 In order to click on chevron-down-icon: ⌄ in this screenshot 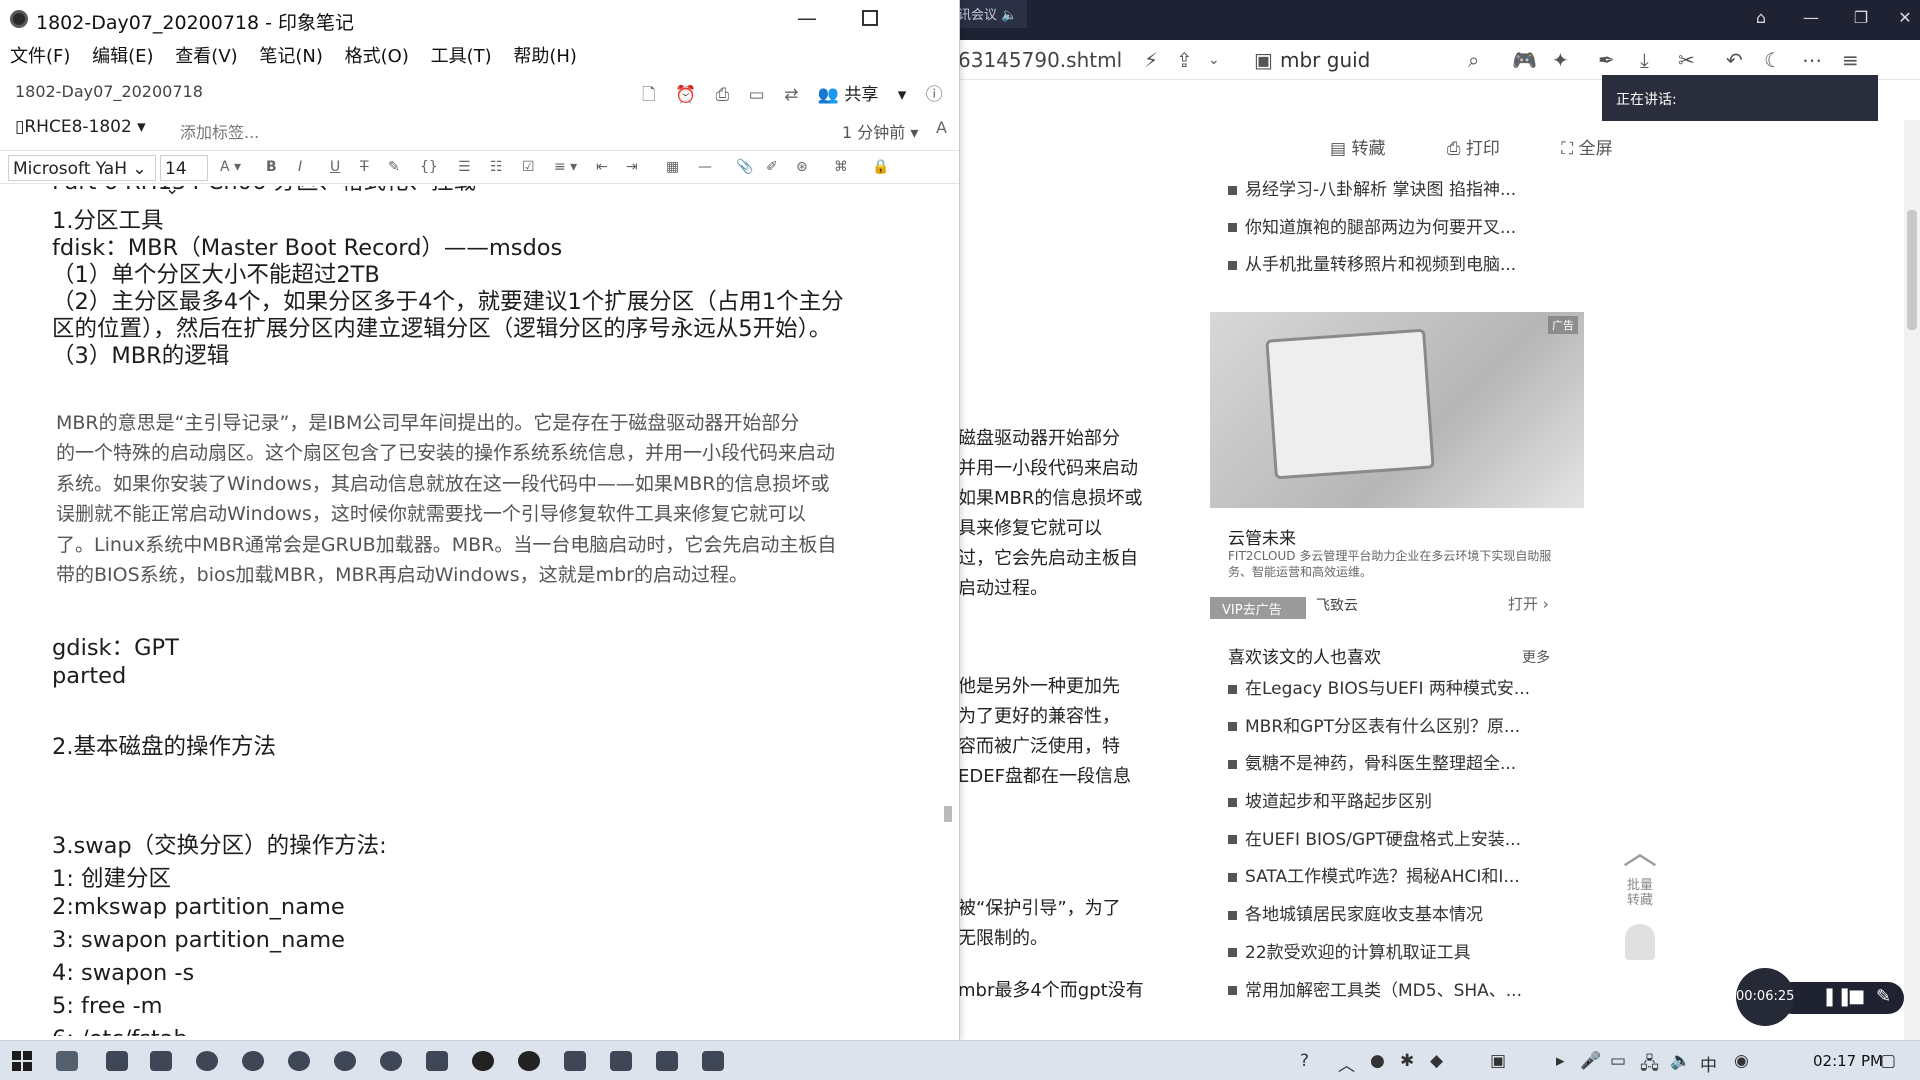, I will do `click(1214, 60)`.